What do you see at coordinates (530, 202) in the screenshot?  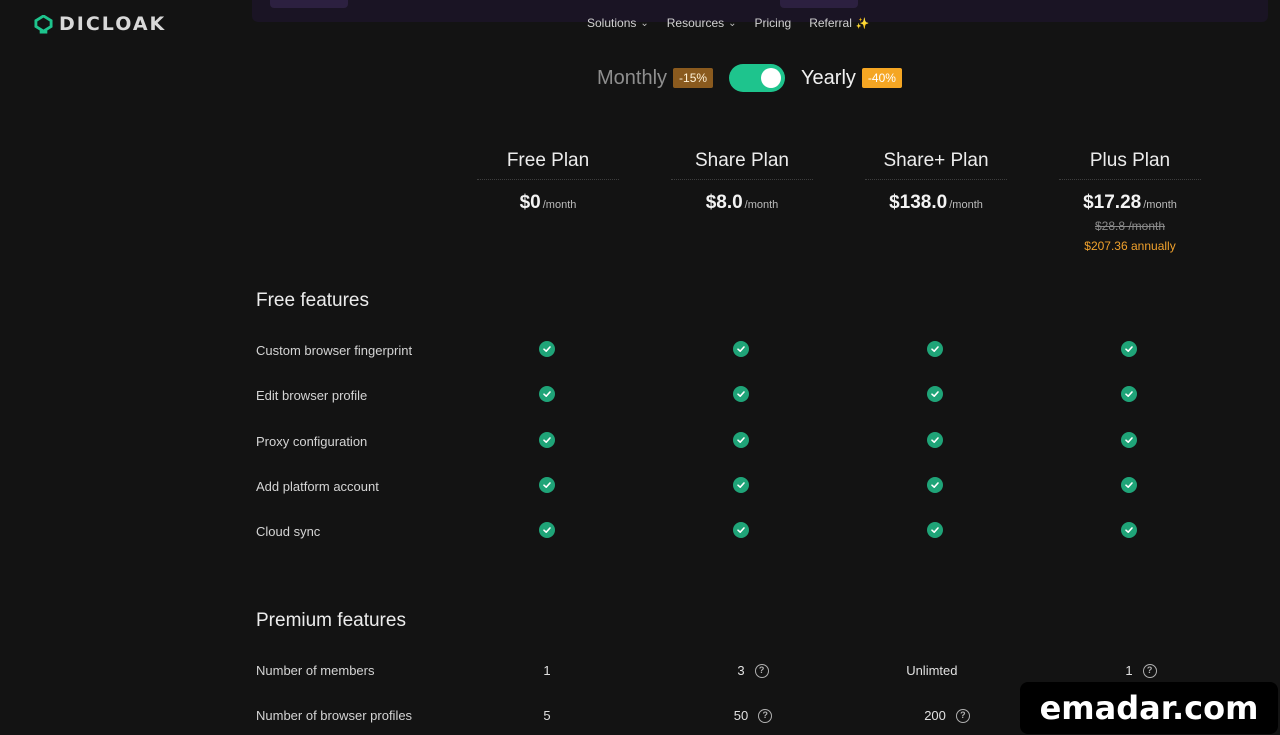 I see `price-value: $0` at bounding box center [530, 202].